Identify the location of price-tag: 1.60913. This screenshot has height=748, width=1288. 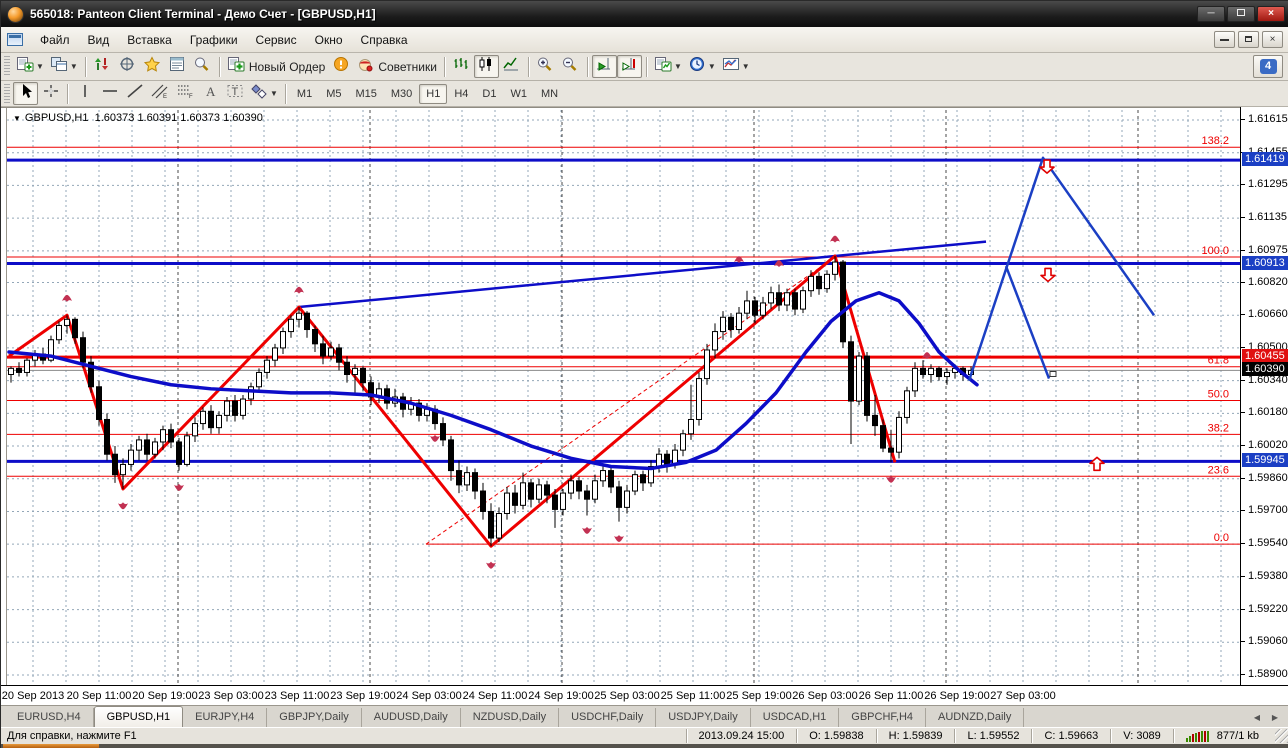
(1265, 262).